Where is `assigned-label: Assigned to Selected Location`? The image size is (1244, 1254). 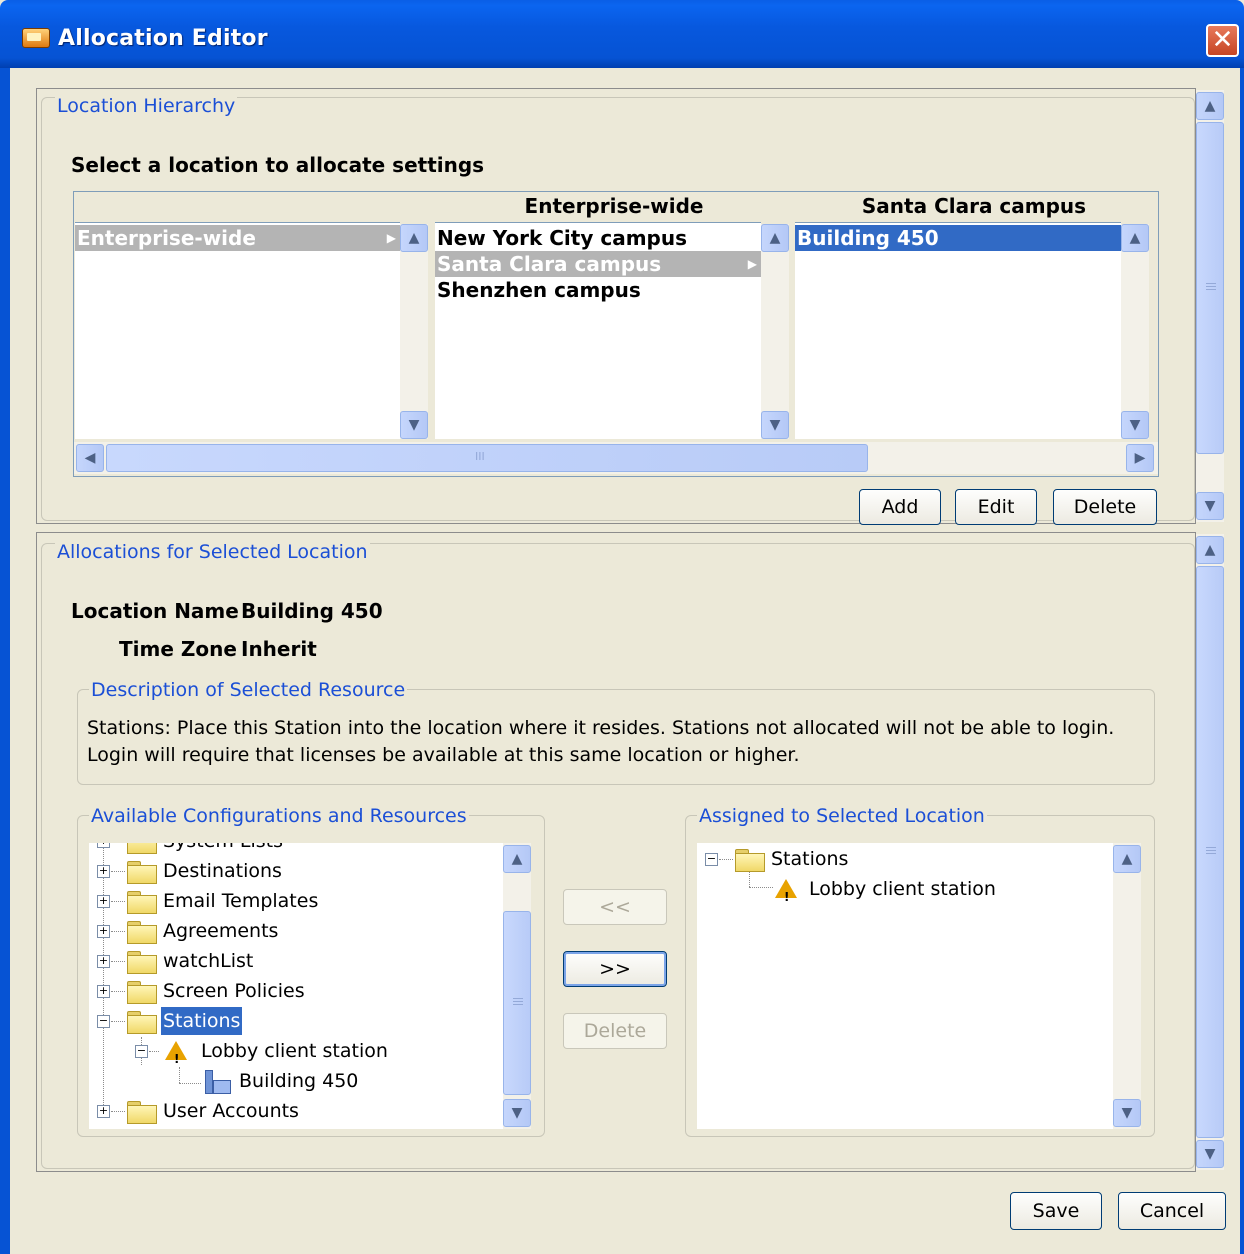 assigned-label: Assigned to Selected Location is located at coordinates (842, 816).